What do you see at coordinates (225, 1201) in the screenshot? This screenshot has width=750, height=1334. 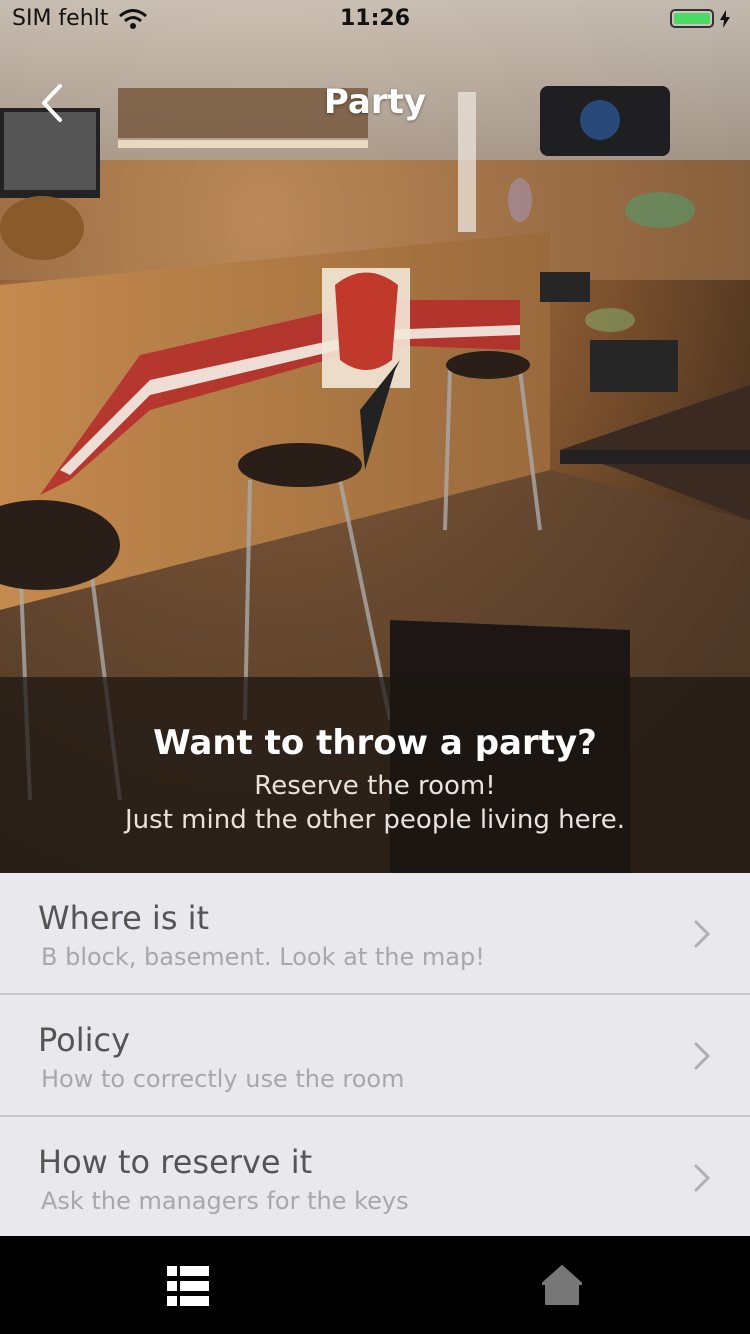 I see `list-item-subtitle: Ask the managers for the keys` at bounding box center [225, 1201].